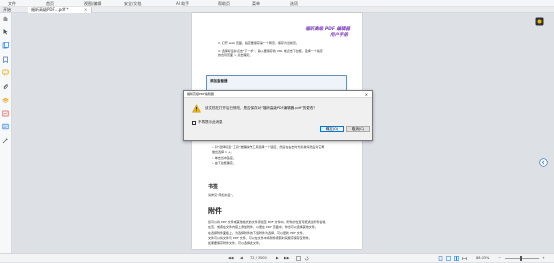  Describe the element at coordinates (5, 140) in the screenshot. I see `tools-icon` at that location.